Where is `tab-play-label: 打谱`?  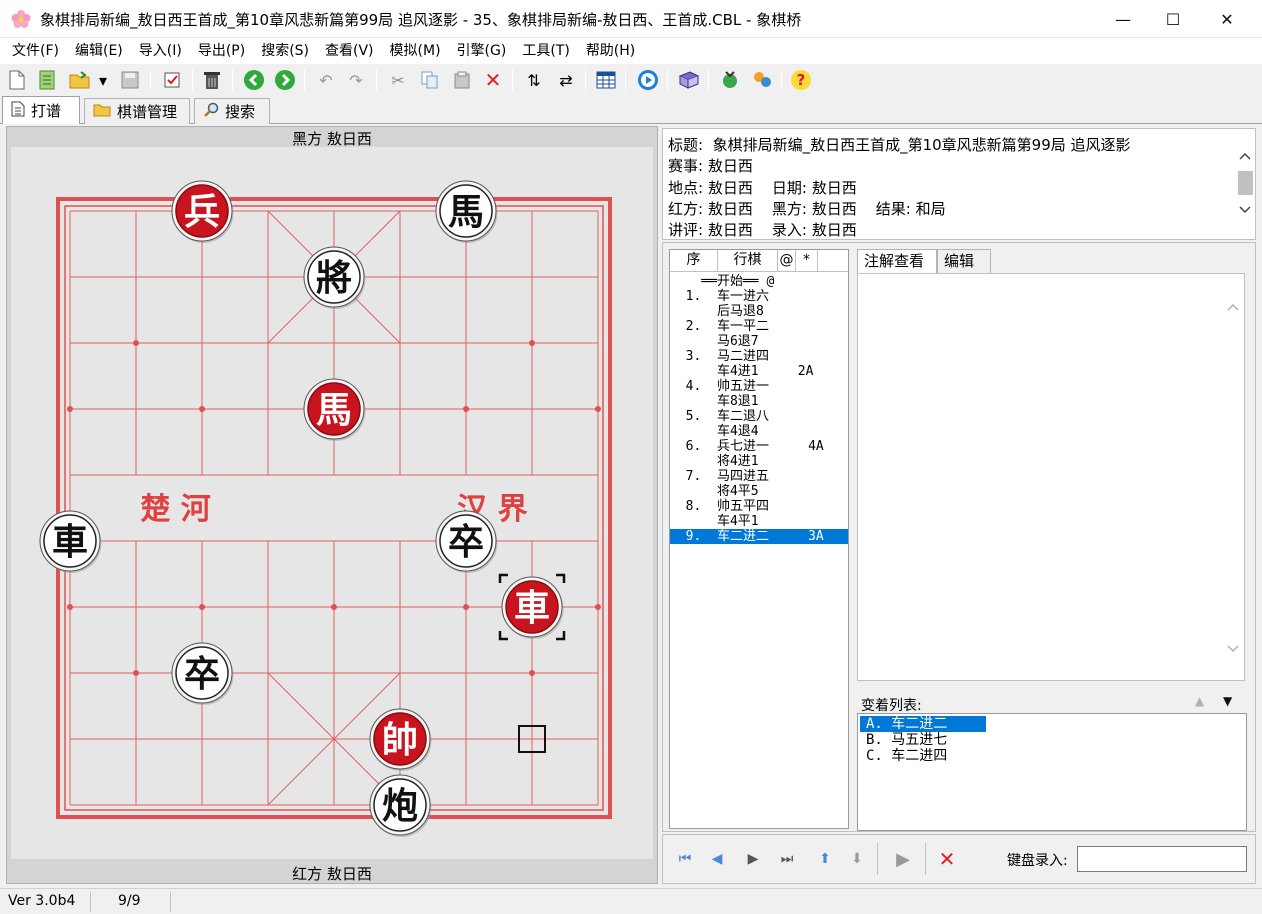 tab-play-label: 打谱 is located at coordinates (46, 111).